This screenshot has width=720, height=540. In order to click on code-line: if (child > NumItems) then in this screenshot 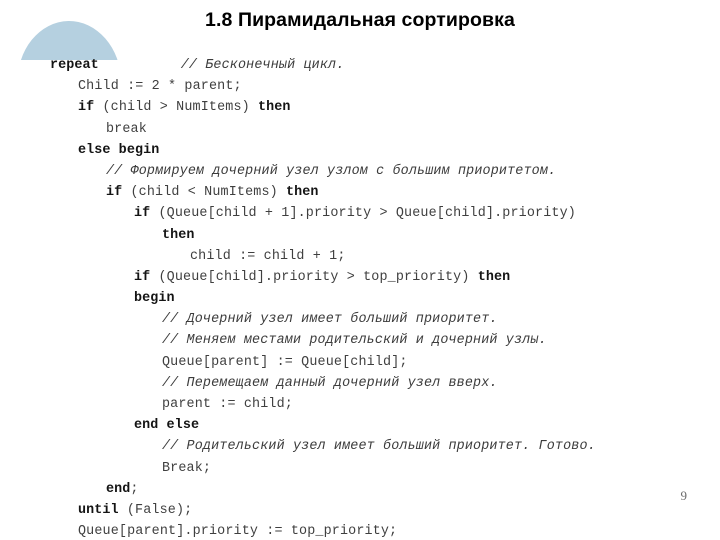, I will do `click(360, 107)`.